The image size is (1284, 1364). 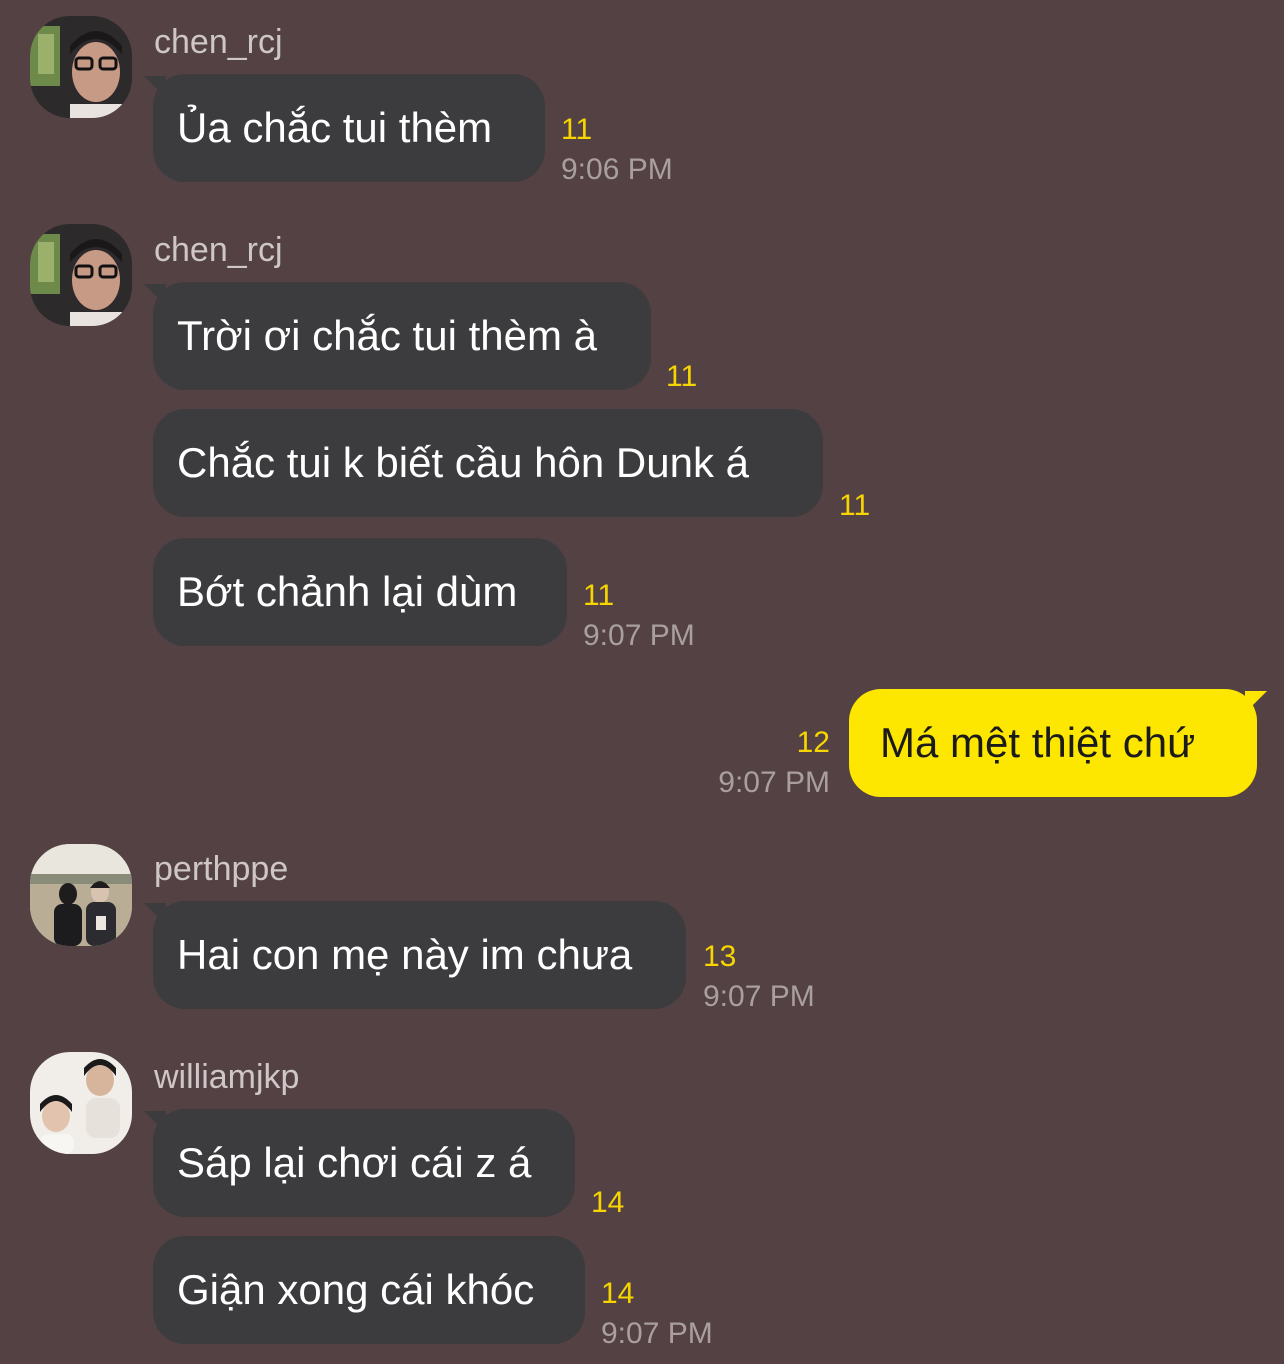 I want to click on message-bubble-outgoing: Má mệt thiệt chứ, so click(x=1053, y=743).